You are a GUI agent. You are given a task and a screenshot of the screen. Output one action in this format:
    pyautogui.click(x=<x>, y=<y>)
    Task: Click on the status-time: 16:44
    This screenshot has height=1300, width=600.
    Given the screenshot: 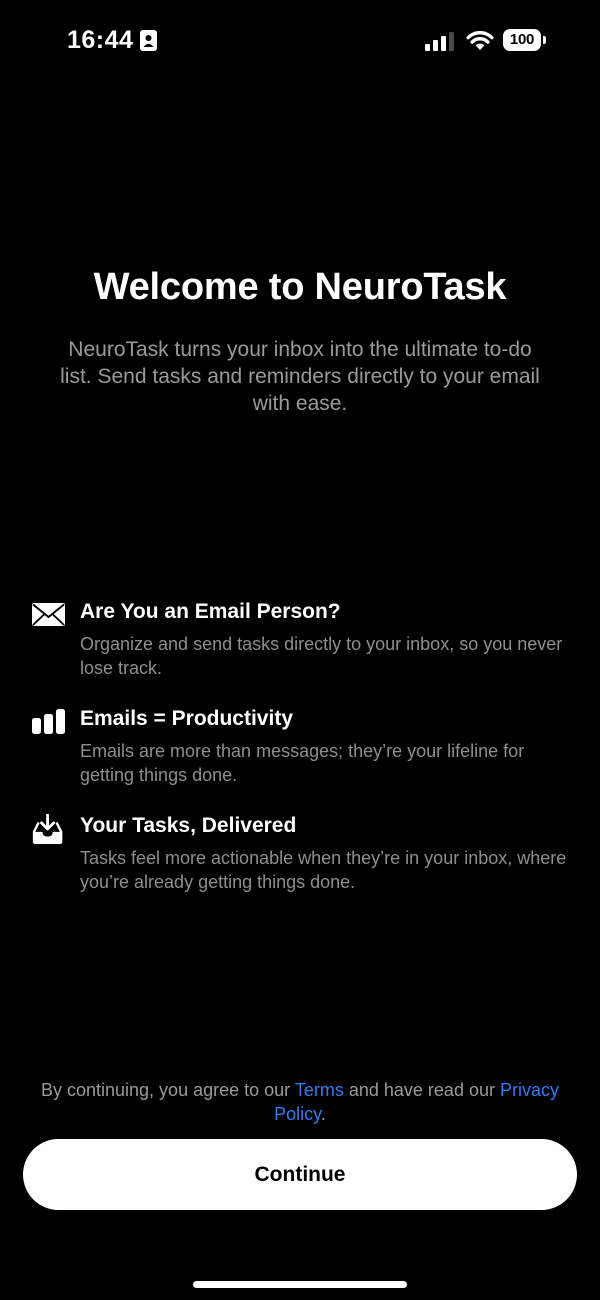 What is the action you would take?
    pyautogui.click(x=100, y=40)
    